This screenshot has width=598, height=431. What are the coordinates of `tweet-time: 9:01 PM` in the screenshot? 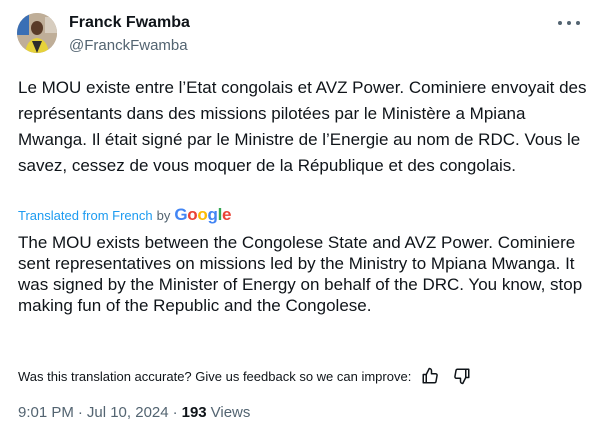 It's located at (46, 412).